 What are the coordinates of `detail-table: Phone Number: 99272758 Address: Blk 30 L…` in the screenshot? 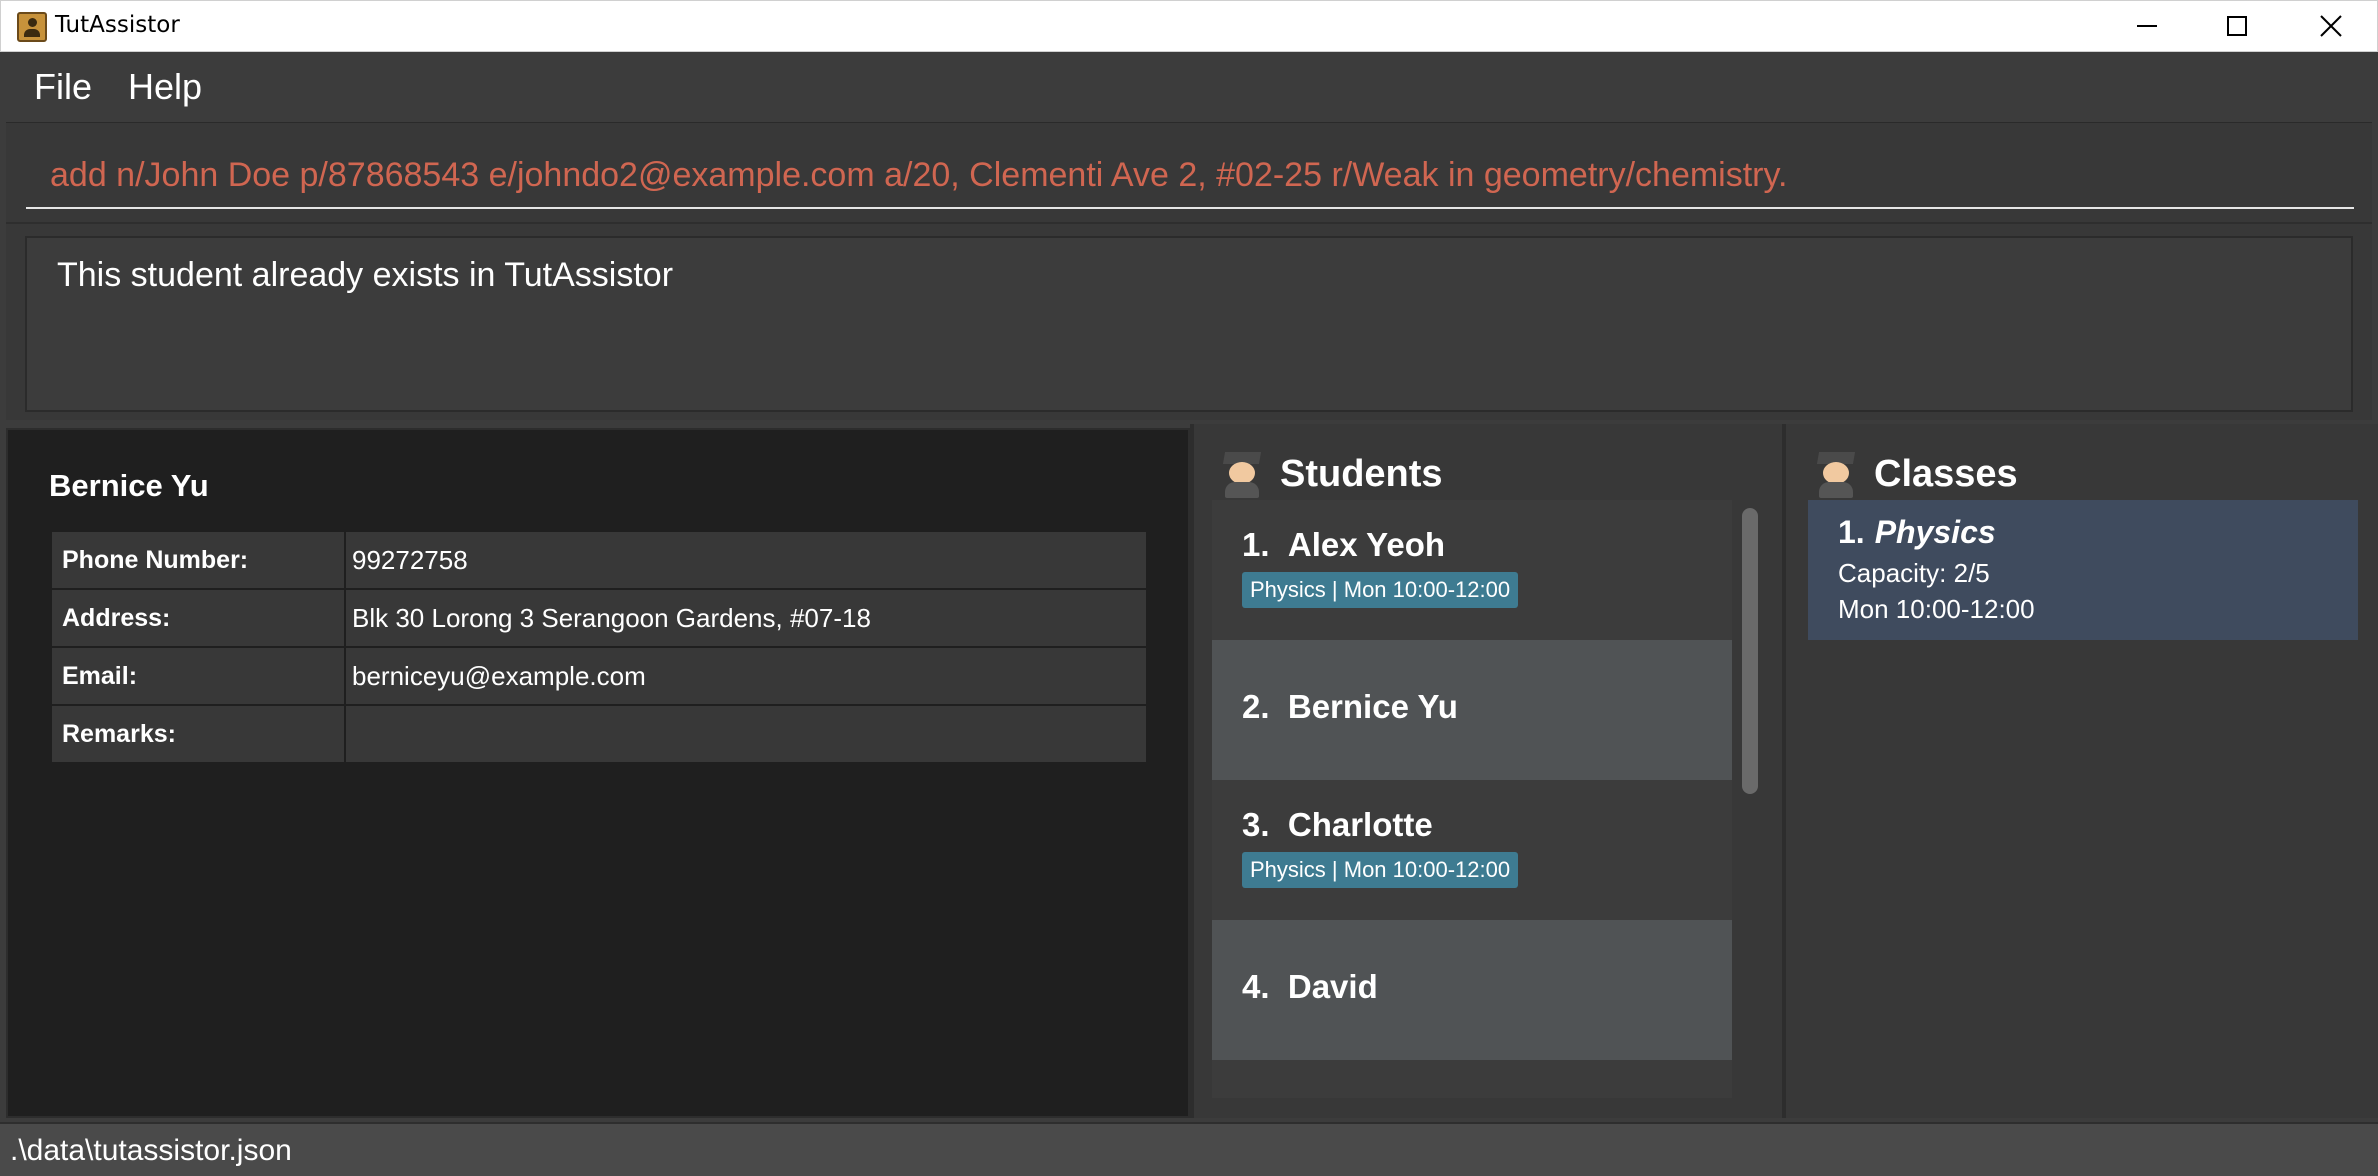 It's located at (599, 647).